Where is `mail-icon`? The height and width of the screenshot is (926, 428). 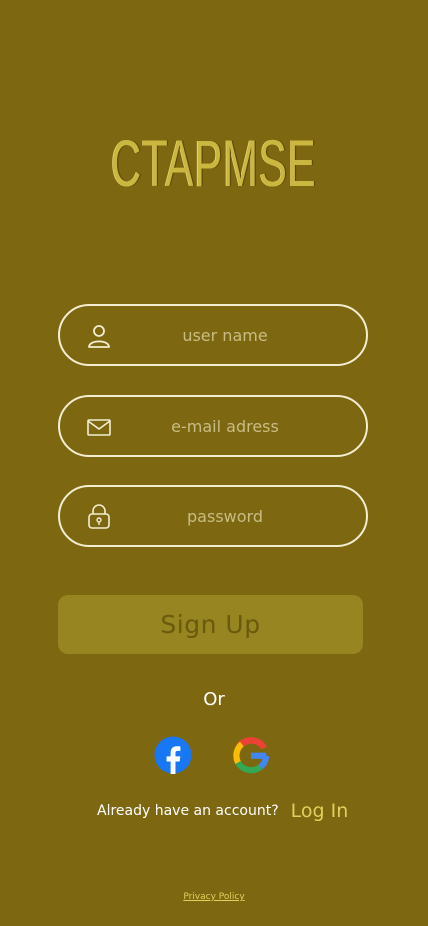 mail-icon is located at coordinates (99, 427).